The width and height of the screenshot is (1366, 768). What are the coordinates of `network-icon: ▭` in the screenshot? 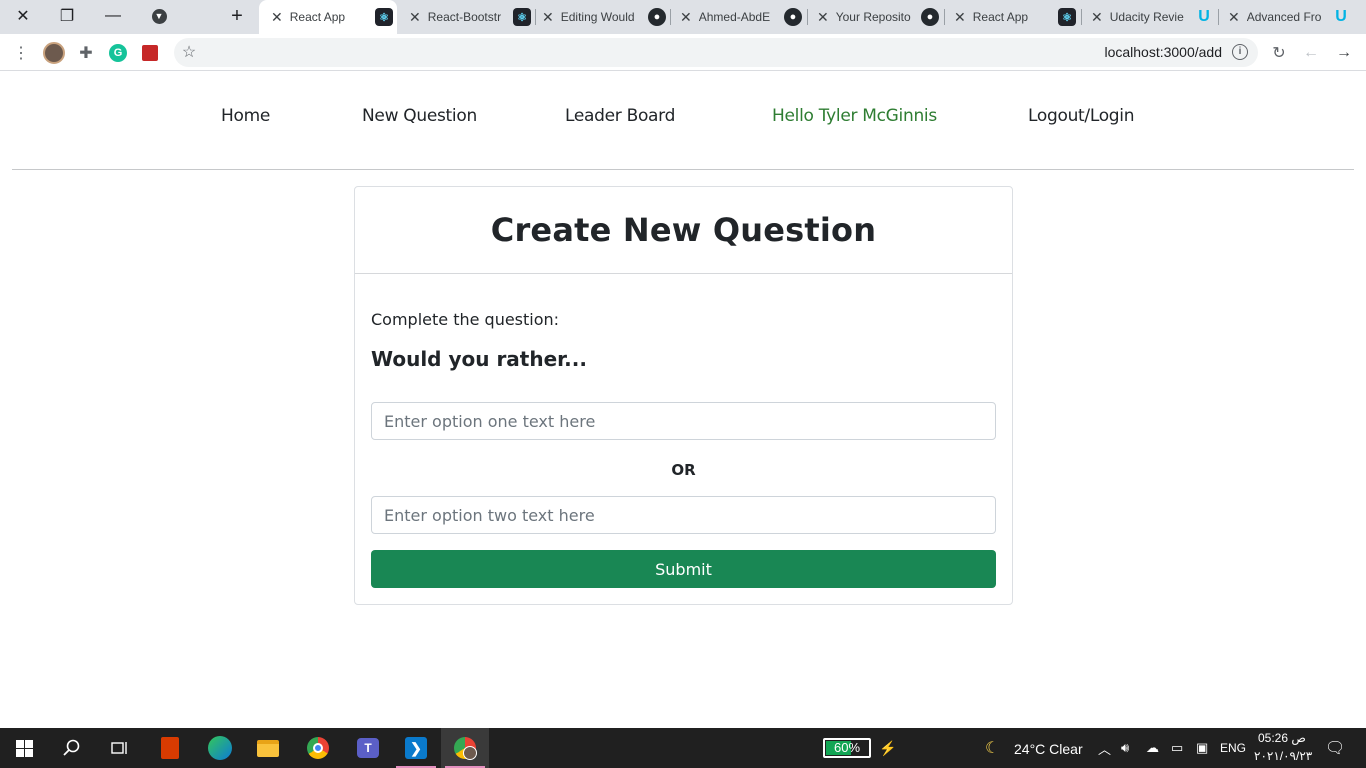 It's located at (1177, 748).